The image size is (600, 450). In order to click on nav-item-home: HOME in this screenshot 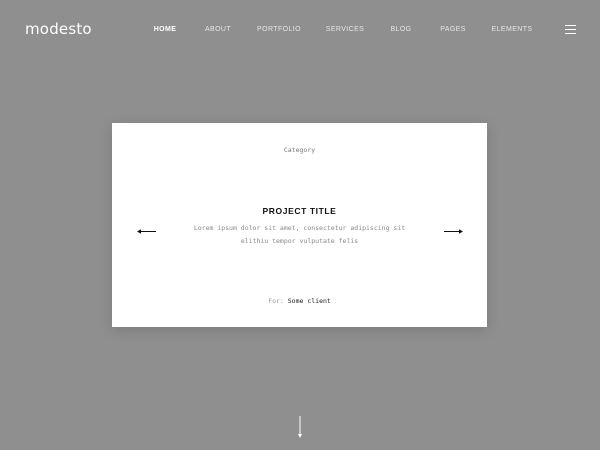, I will do `click(165, 29)`.